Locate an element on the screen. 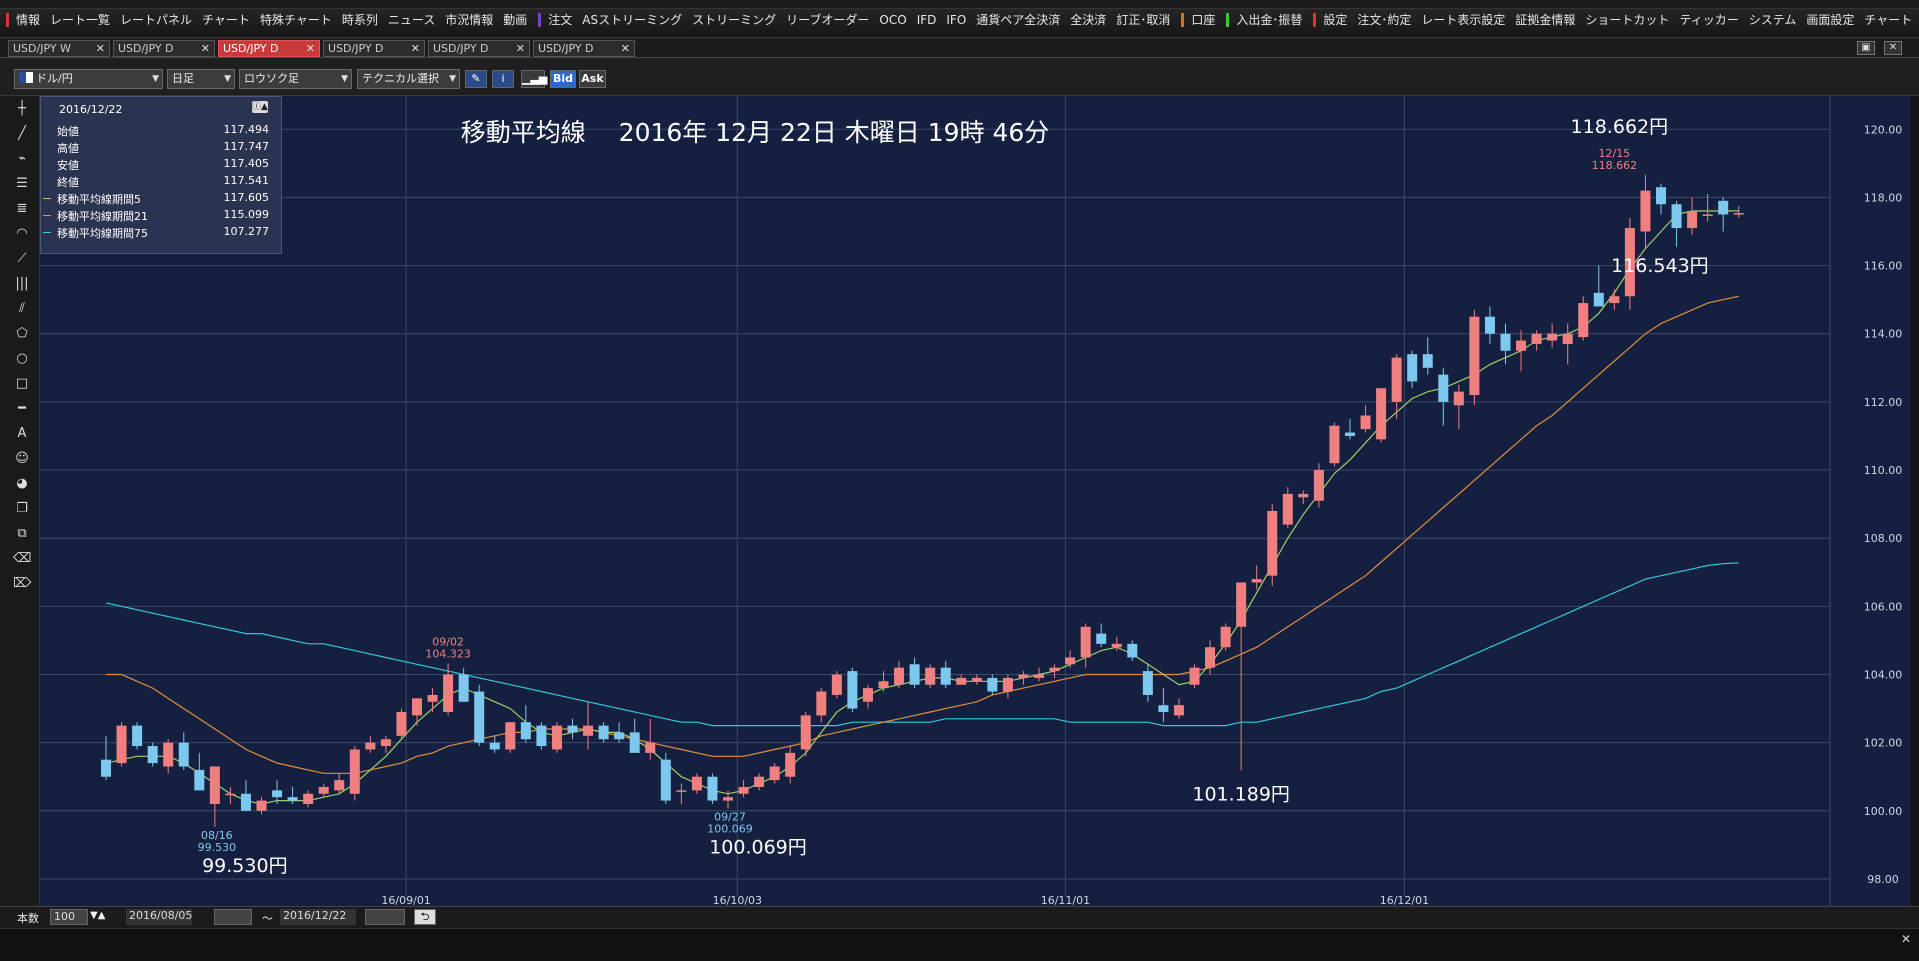 Image resolution: width=1919 pixels, height=961 pixels. from-time-field is located at coordinates (233, 917).